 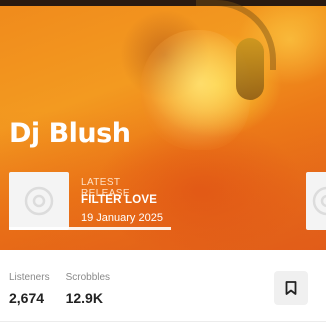 I want to click on scrobbles-stat: Scrobbles 12.9K, so click(x=88, y=289).